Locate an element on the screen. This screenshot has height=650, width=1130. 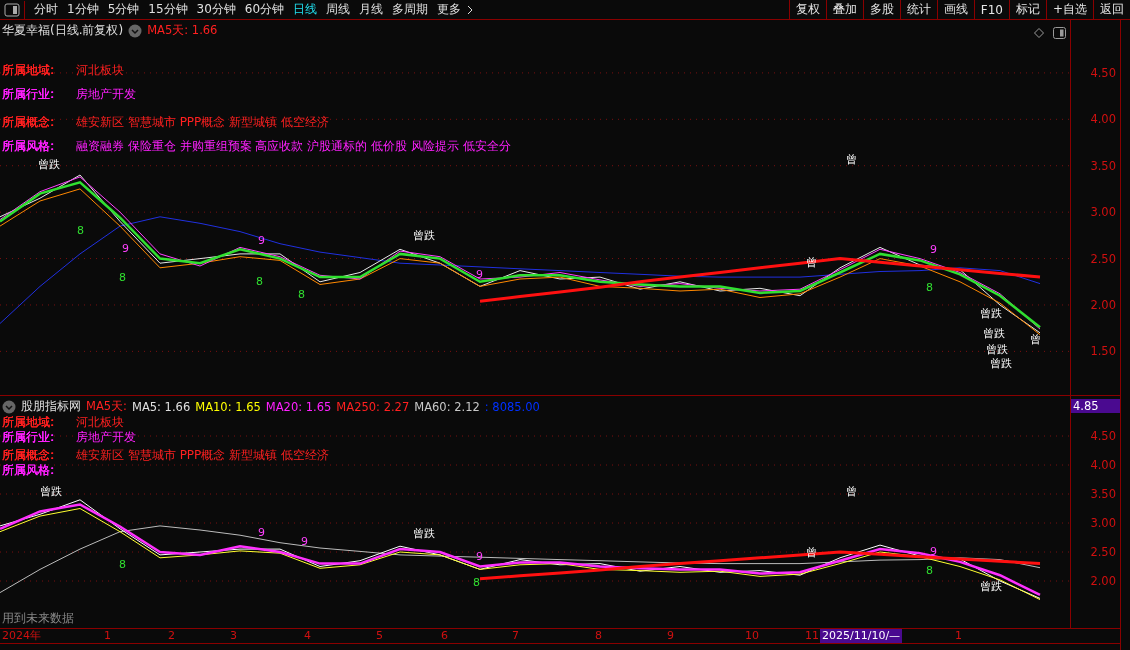
date-label: 9 is located at coordinates (670, 636).